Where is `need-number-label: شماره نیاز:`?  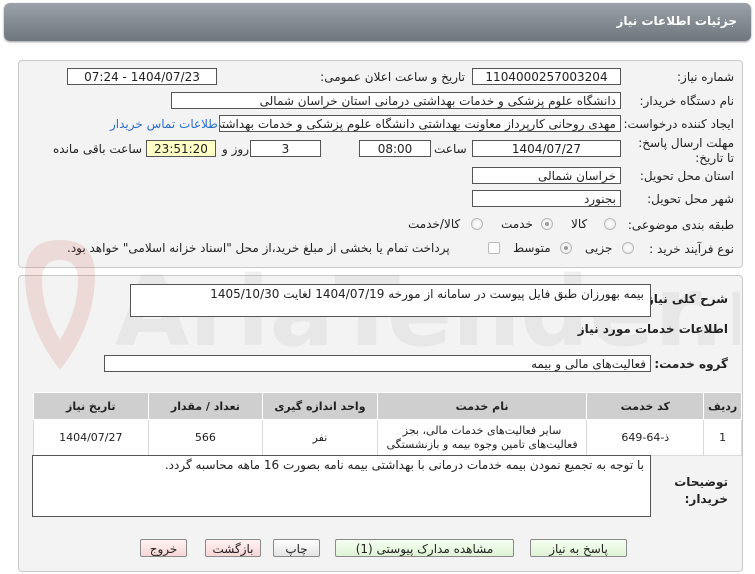
need-number-label: شماره نیاز: is located at coordinates (705, 77).